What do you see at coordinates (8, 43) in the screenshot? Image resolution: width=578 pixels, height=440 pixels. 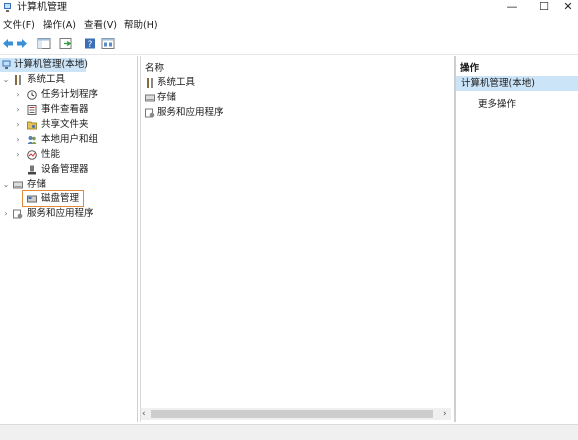 I see `back-arrow-icon` at bounding box center [8, 43].